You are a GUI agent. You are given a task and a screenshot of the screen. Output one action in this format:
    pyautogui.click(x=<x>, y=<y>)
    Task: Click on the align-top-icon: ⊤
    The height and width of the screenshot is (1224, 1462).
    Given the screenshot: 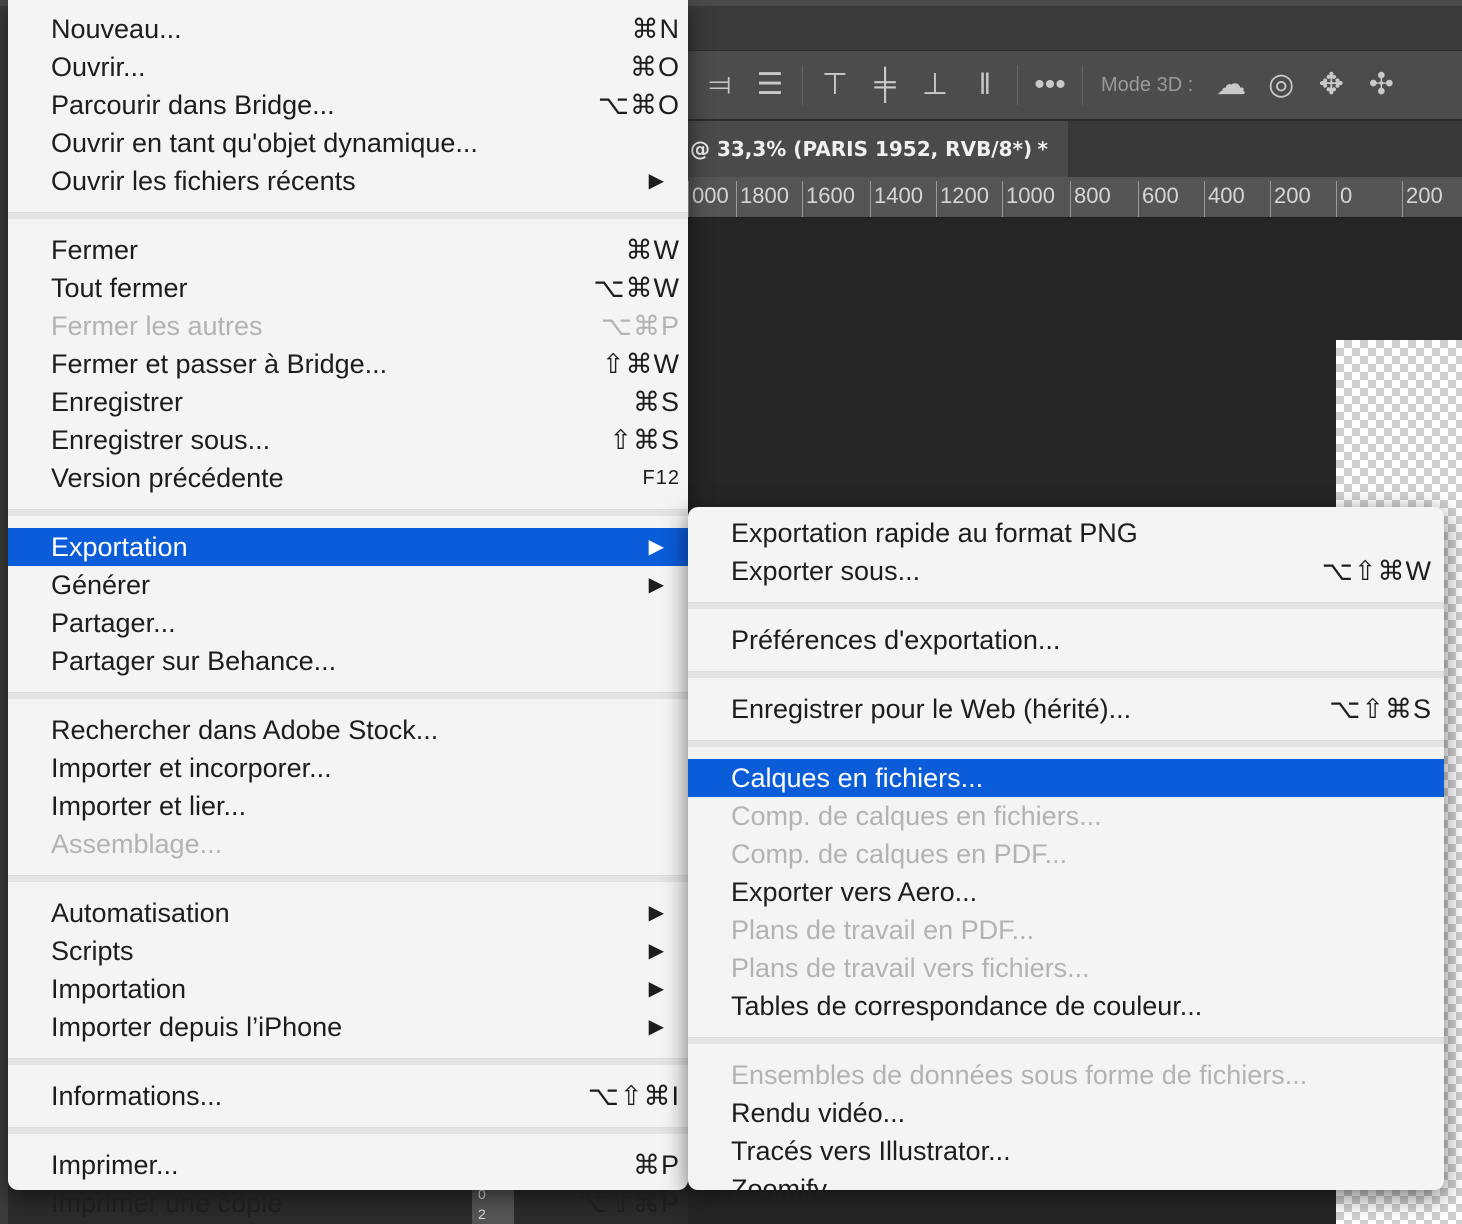 What is the action you would take?
    pyautogui.click(x=835, y=85)
    